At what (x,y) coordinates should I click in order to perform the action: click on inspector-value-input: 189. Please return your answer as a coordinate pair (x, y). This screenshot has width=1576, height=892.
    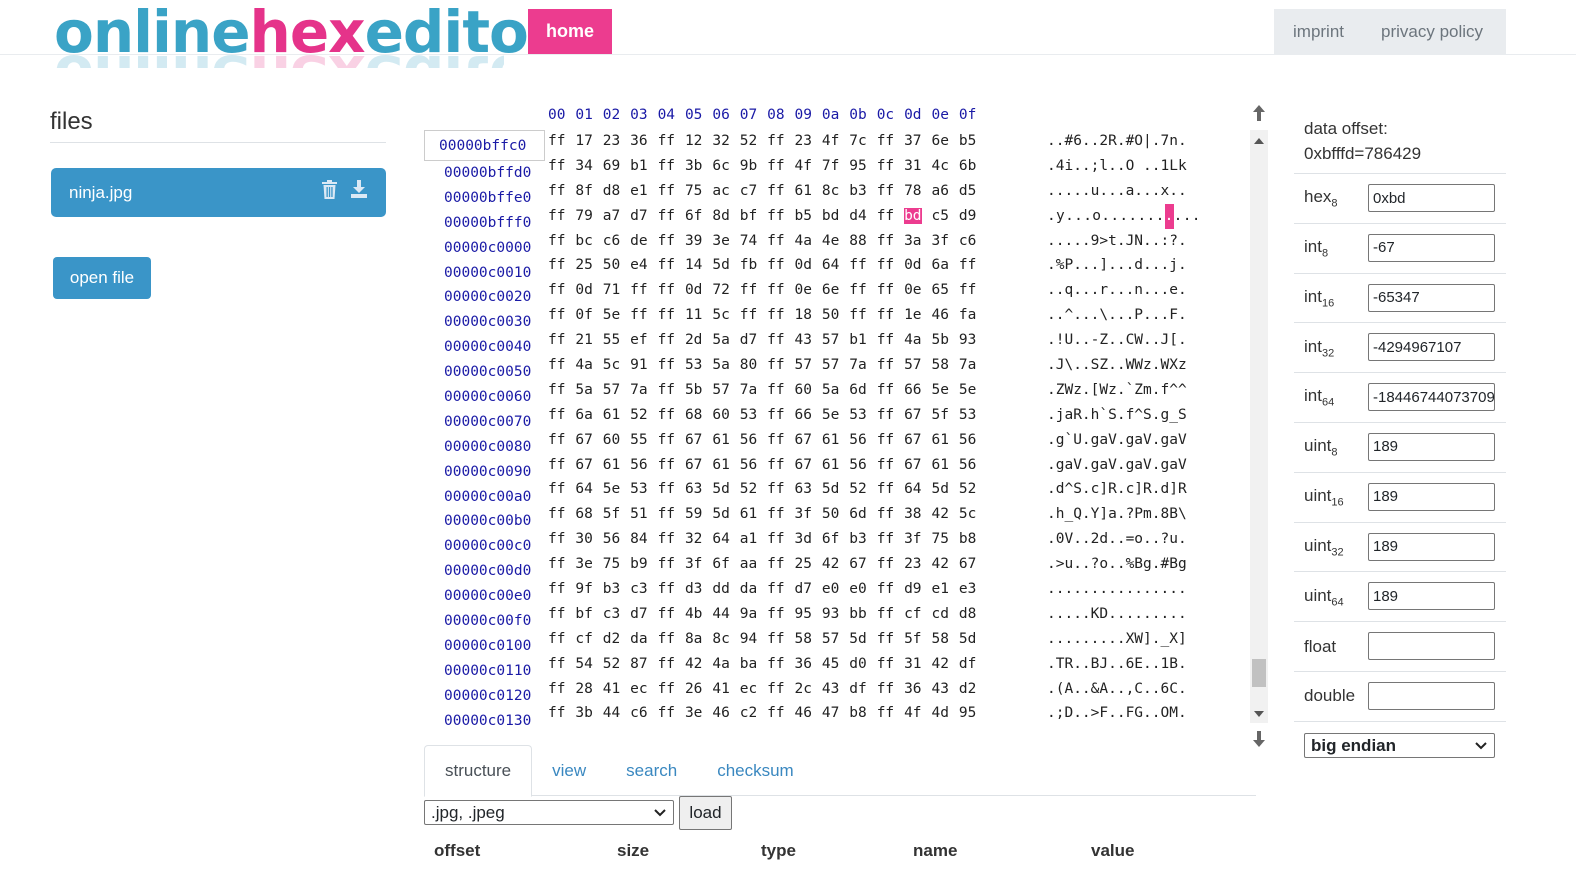
    Looking at the image, I should click on (1431, 596).